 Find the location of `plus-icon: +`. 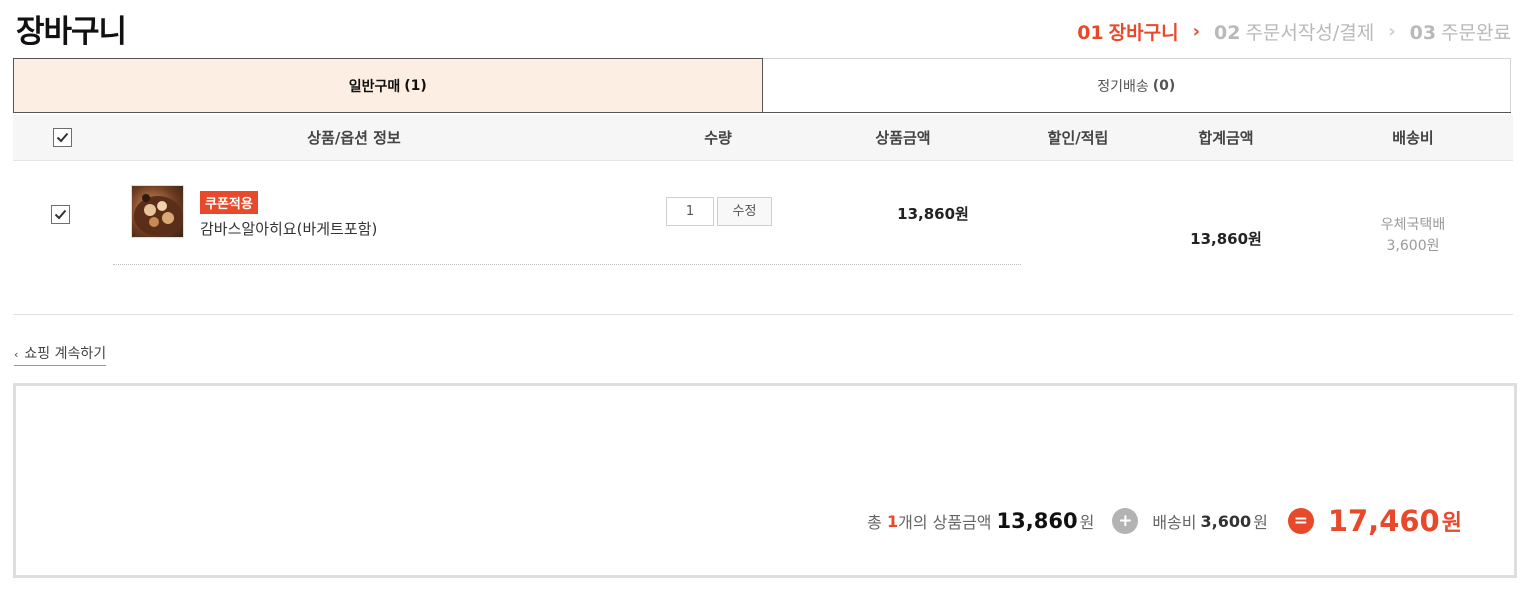

plus-icon: + is located at coordinates (1125, 521).